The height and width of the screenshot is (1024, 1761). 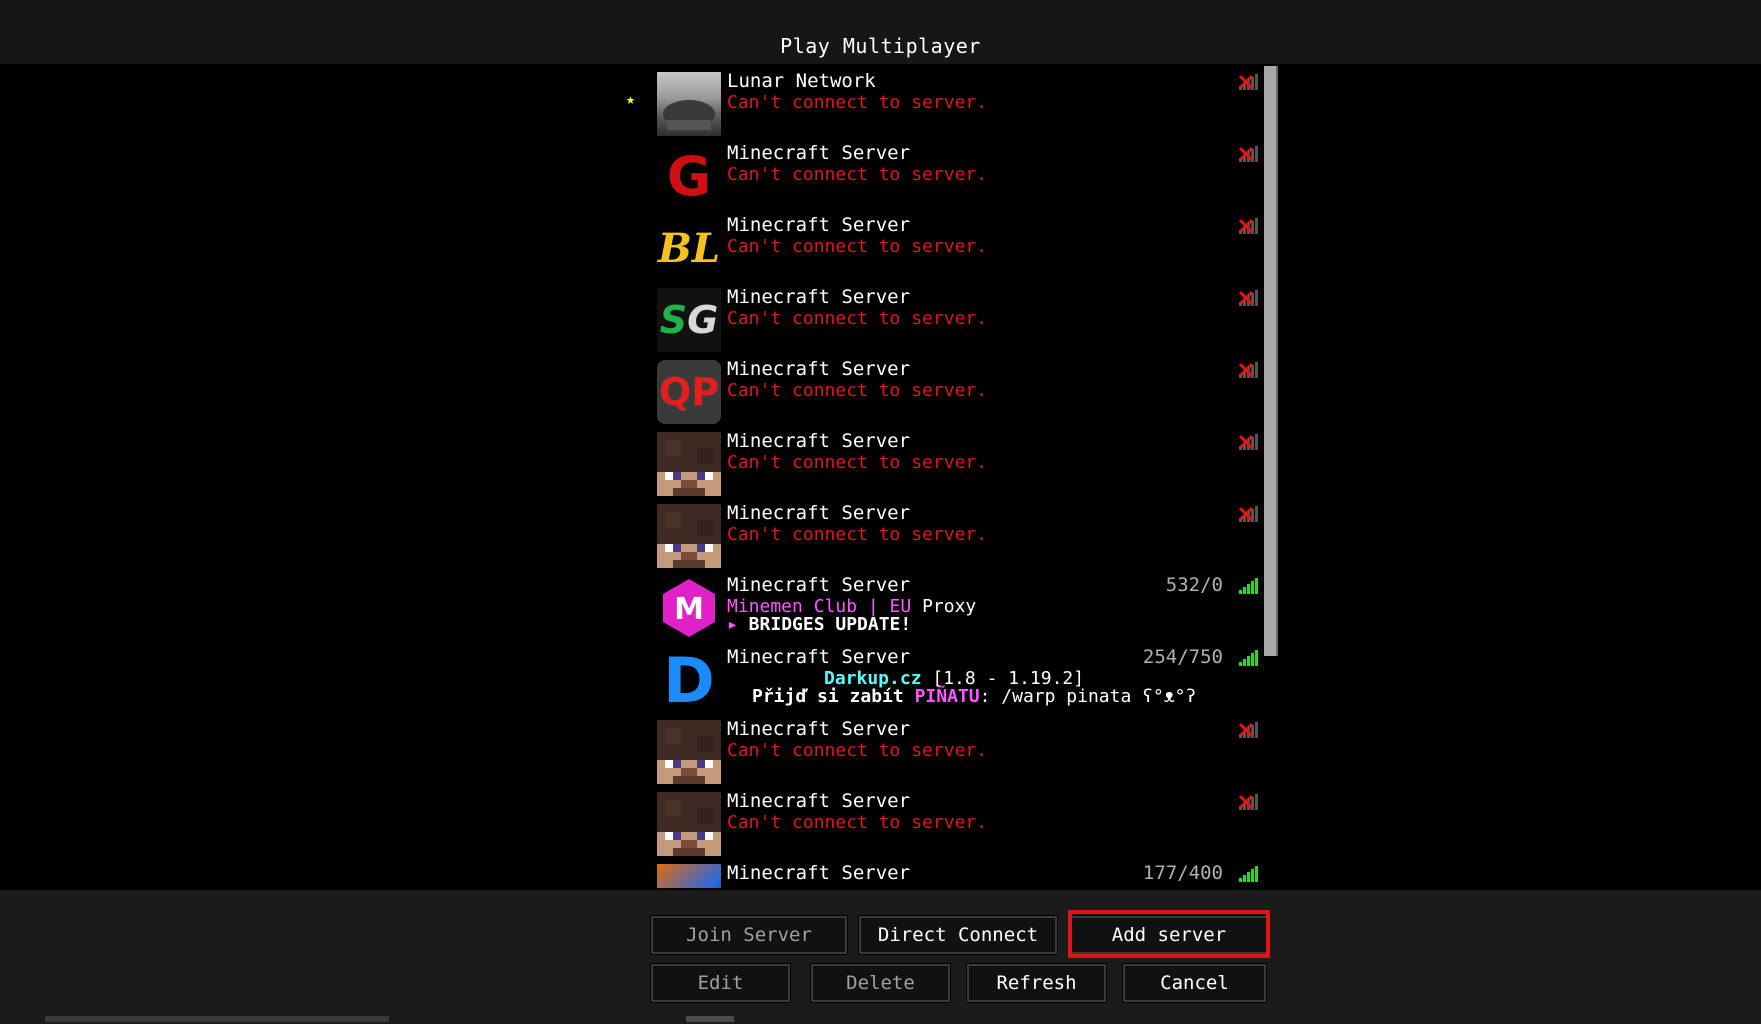 I want to click on qp-logo-icon: QP, so click(x=689, y=392).